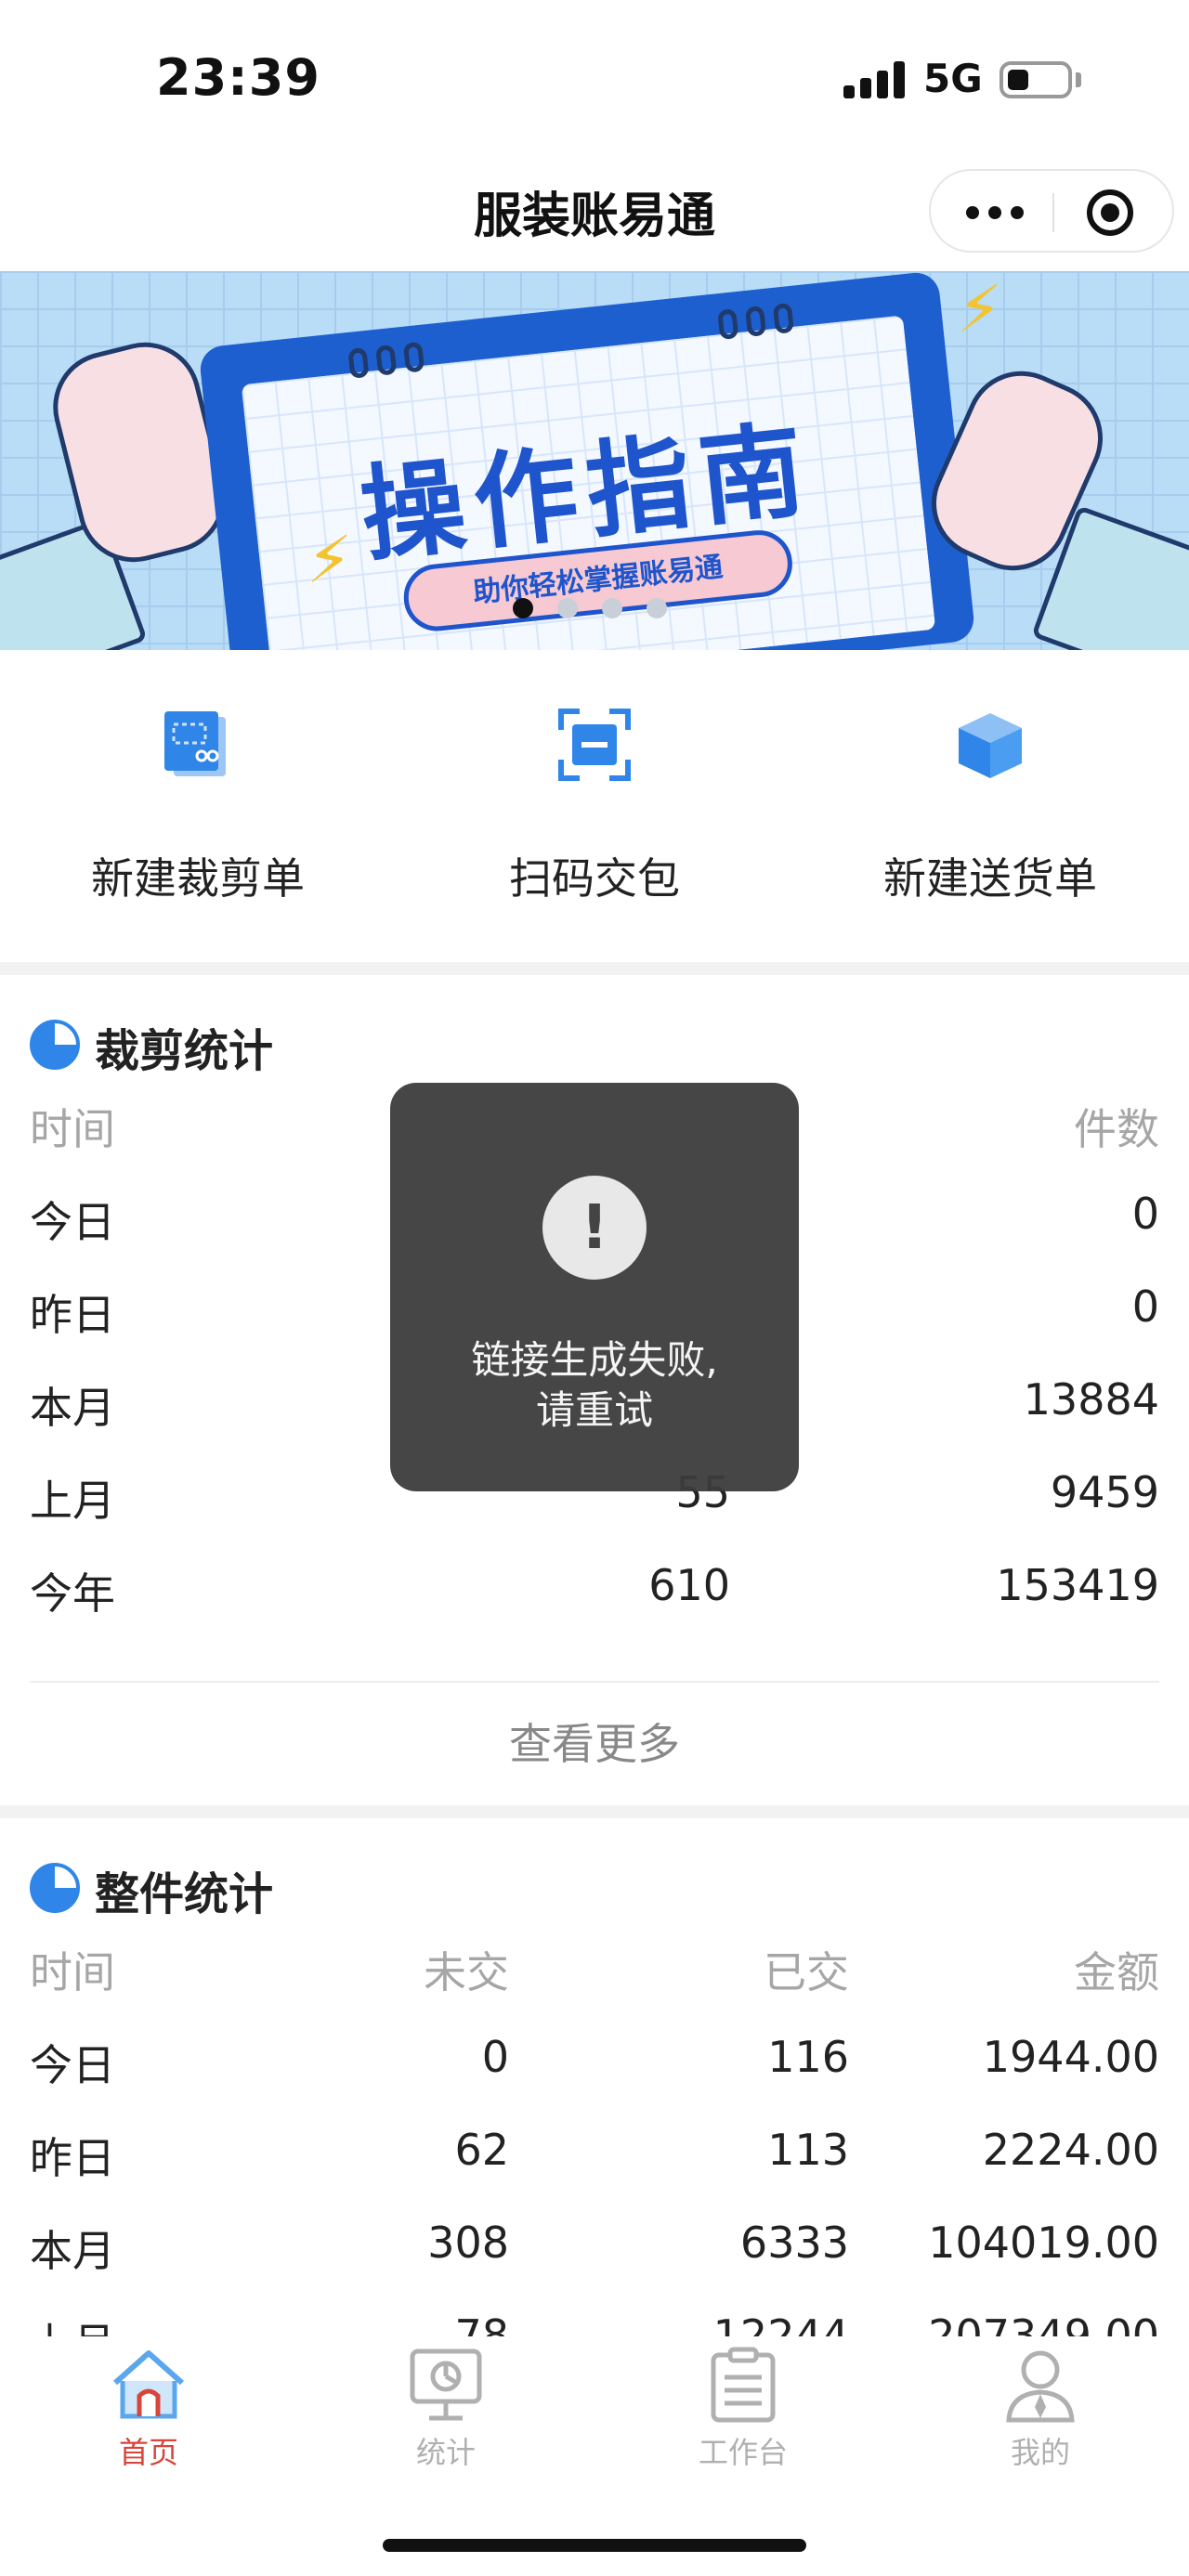 Image resolution: width=1189 pixels, height=2576 pixels. What do you see at coordinates (594, 79) in the screenshot?
I see `status-bar: 23:39 5G` at bounding box center [594, 79].